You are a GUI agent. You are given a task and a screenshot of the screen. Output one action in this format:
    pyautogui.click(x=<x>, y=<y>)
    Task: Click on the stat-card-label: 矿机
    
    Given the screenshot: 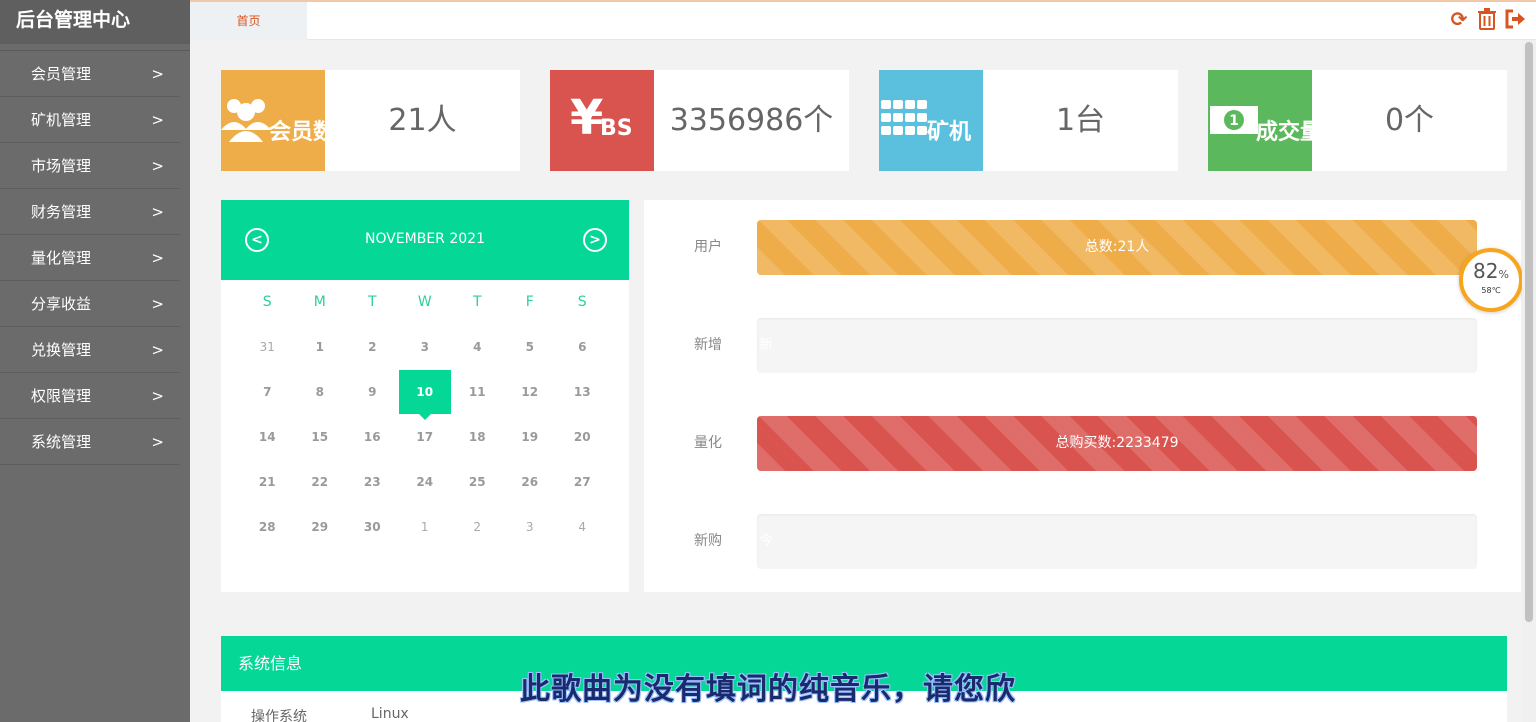 What is the action you would take?
    pyautogui.click(x=949, y=132)
    